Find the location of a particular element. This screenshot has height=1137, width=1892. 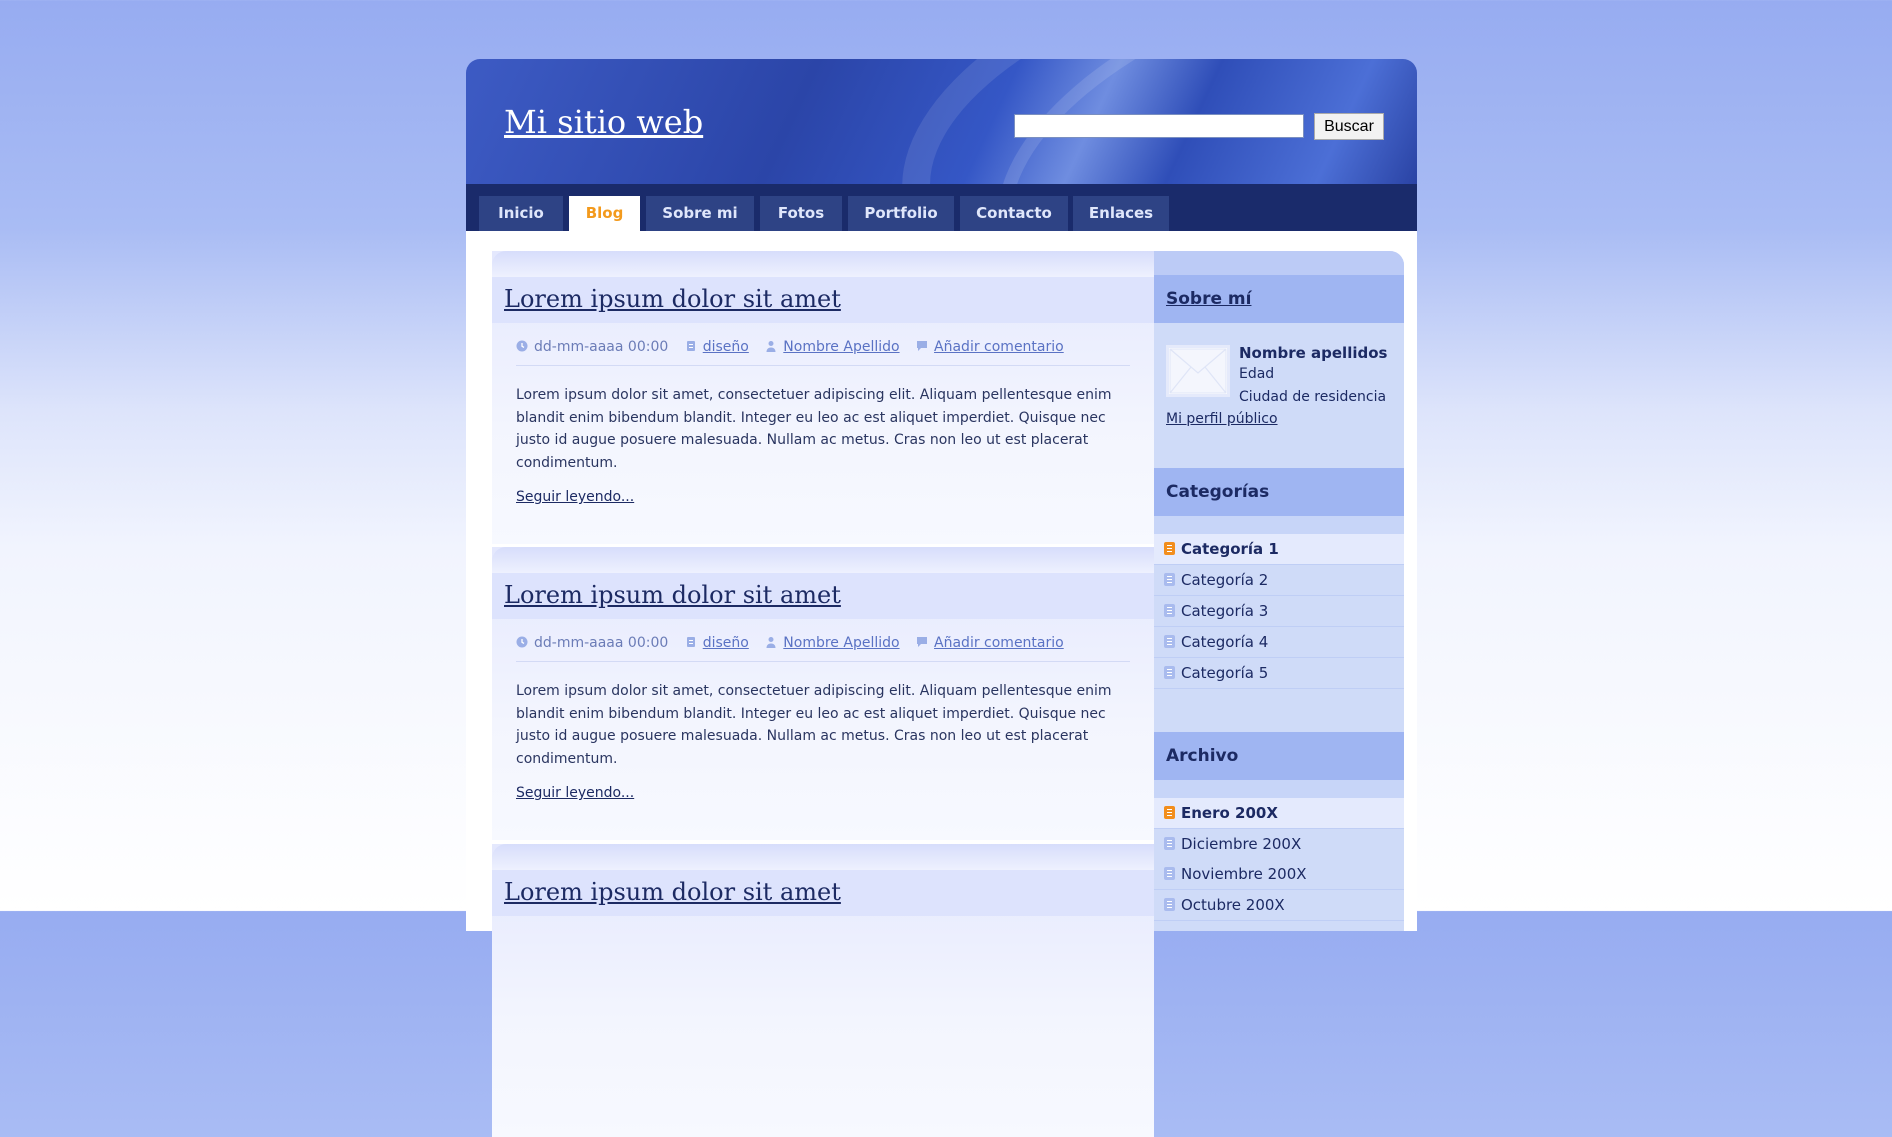

nav-item-blog: Blog is located at coordinates (604, 213).